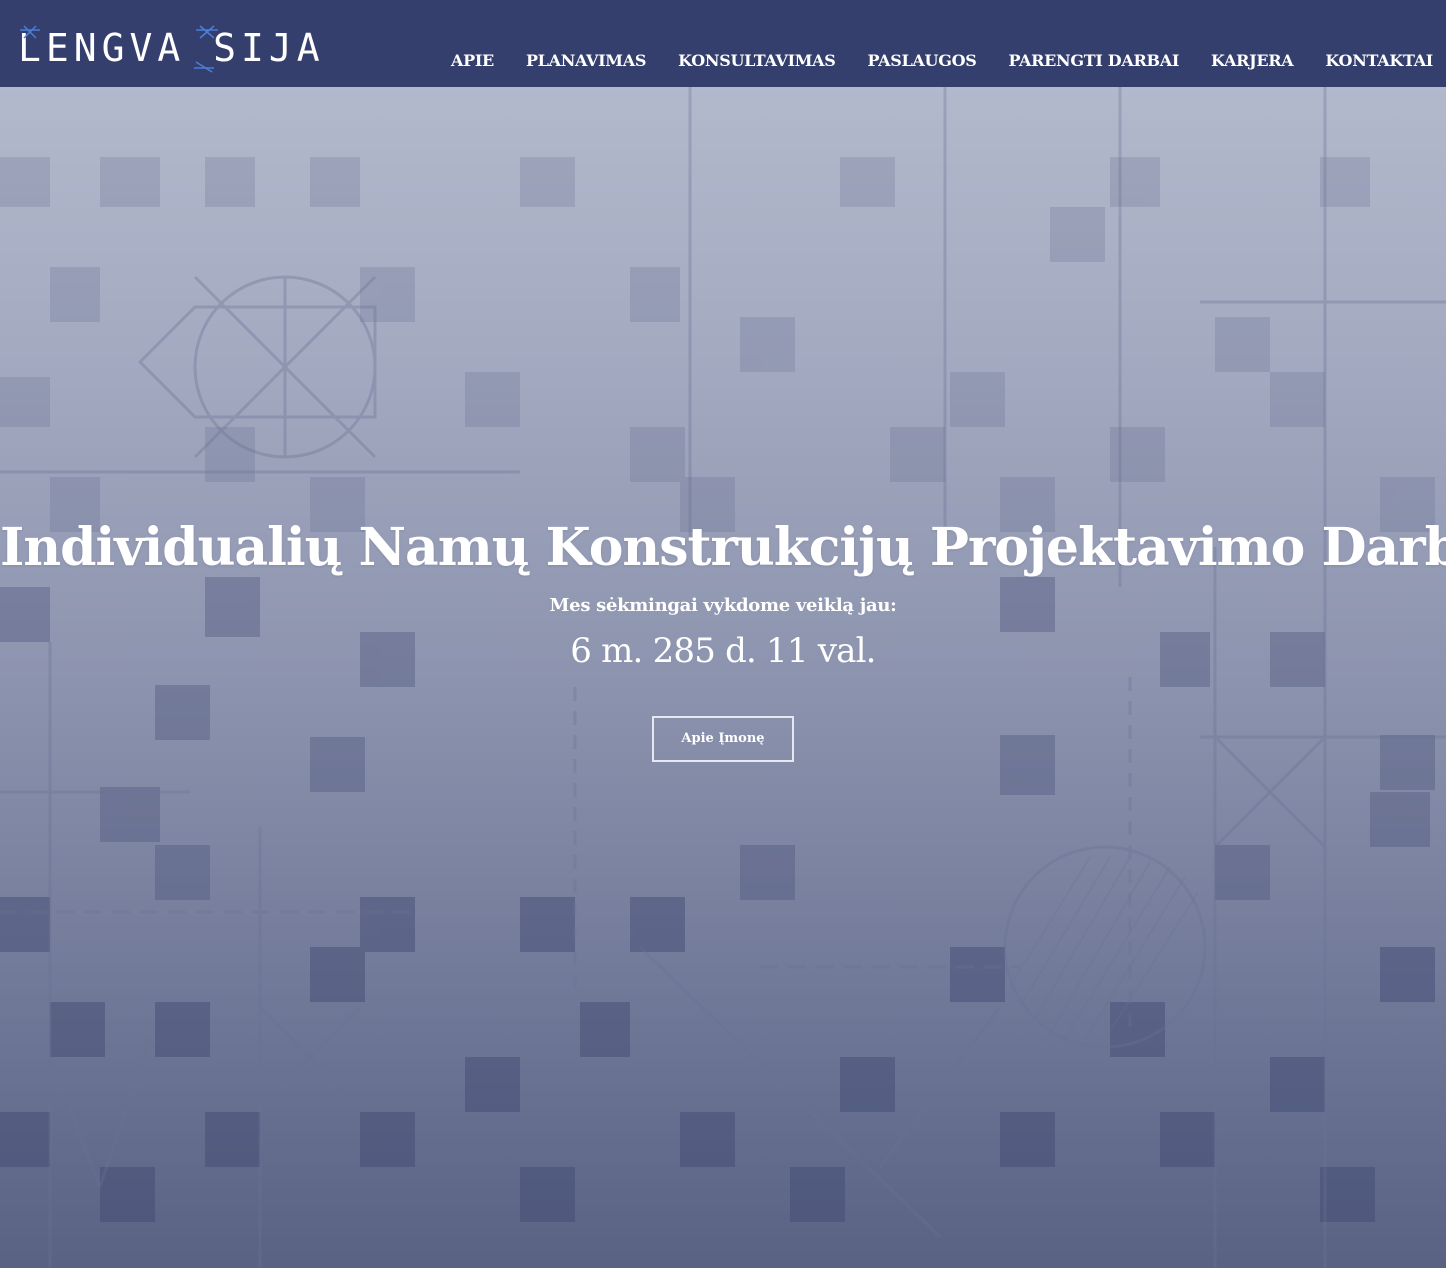 This screenshot has height=1268, width=1446. I want to click on nav-item-kontaktai: KONTAKTAI, so click(1379, 61).